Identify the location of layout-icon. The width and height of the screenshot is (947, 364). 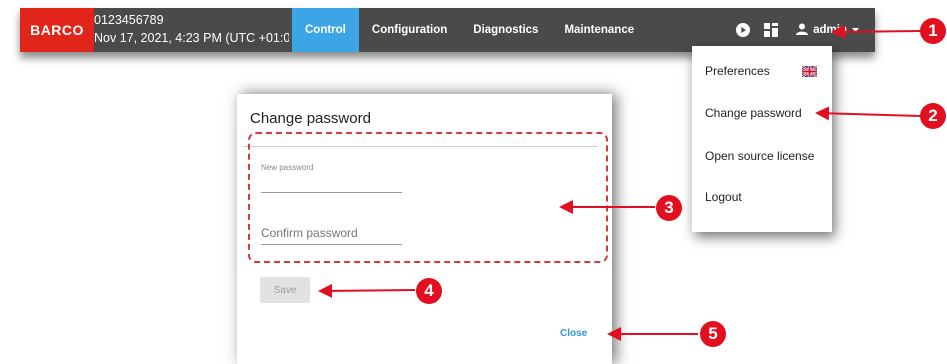
(771, 30).